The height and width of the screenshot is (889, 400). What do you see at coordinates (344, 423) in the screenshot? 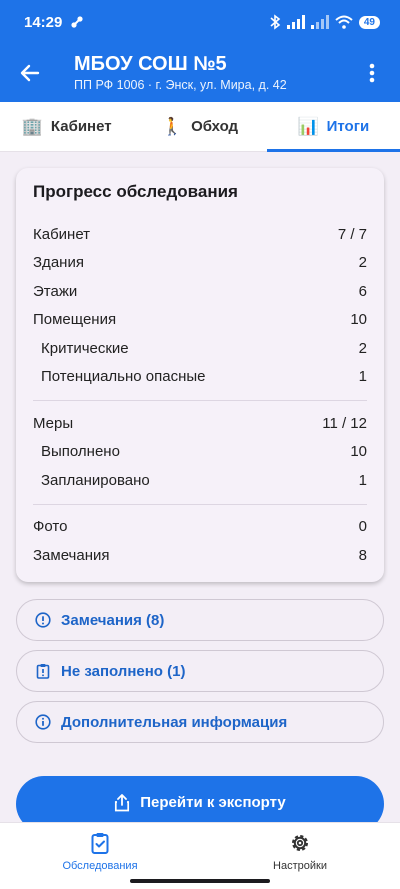
I see `stat-value: 11 / 12` at bounding box center [344, 423].